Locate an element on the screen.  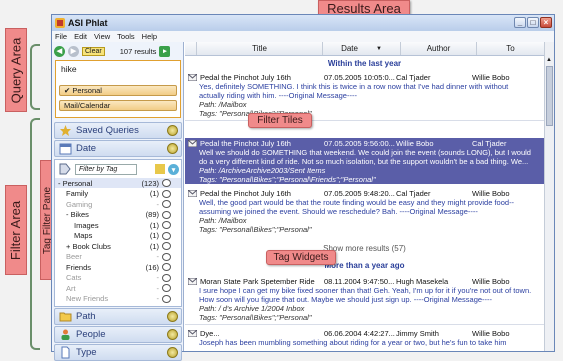
menu-view: View is located at coordinates (102, 36).